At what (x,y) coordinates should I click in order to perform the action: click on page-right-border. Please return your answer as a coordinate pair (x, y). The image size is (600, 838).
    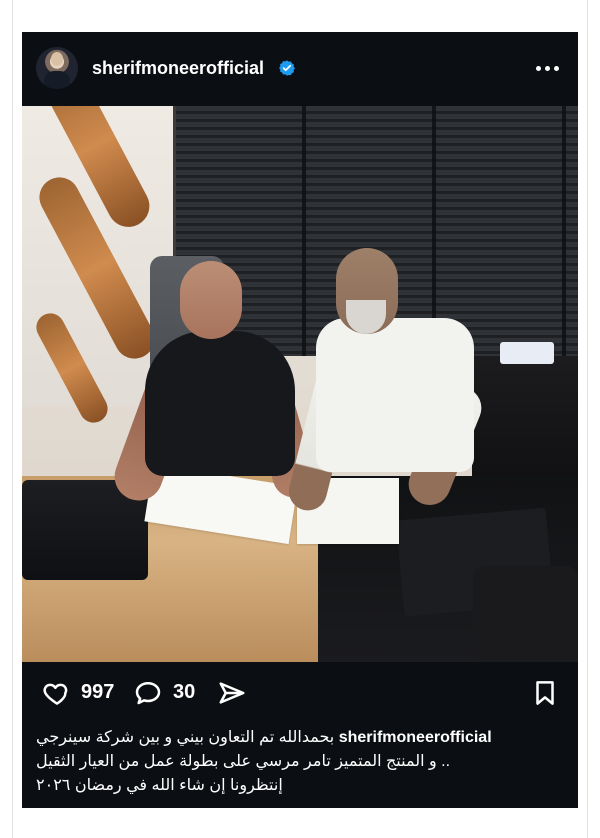
    Looking at the image, I should click on (587, 419).